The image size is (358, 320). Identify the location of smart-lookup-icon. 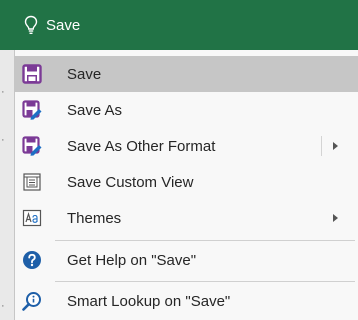
(32, 301).